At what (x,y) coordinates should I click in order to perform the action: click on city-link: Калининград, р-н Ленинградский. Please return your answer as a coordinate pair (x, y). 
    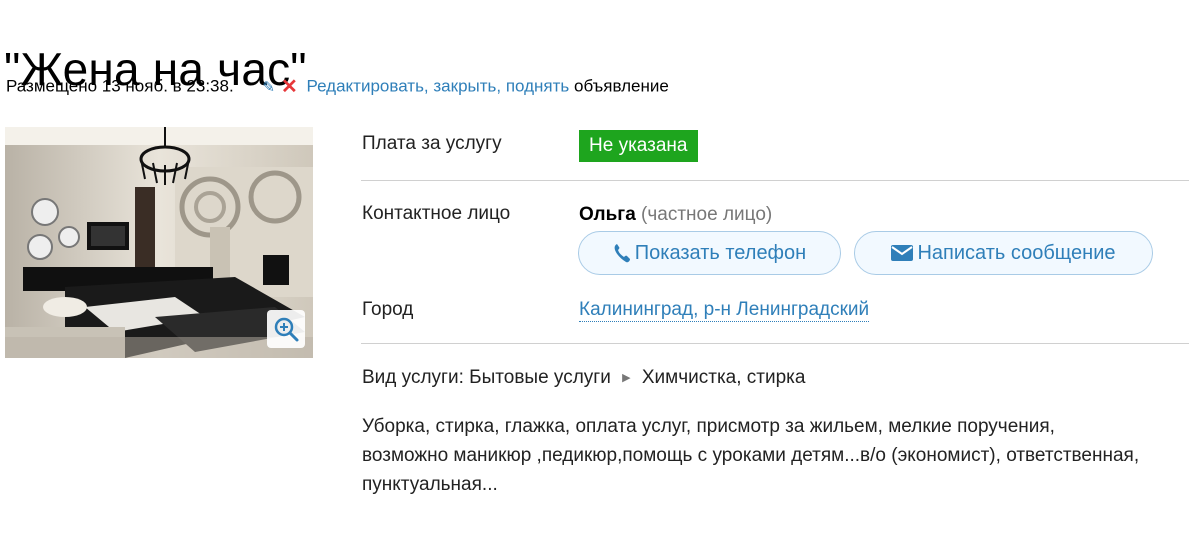
    Looking at the image, I should click on (724, 310).